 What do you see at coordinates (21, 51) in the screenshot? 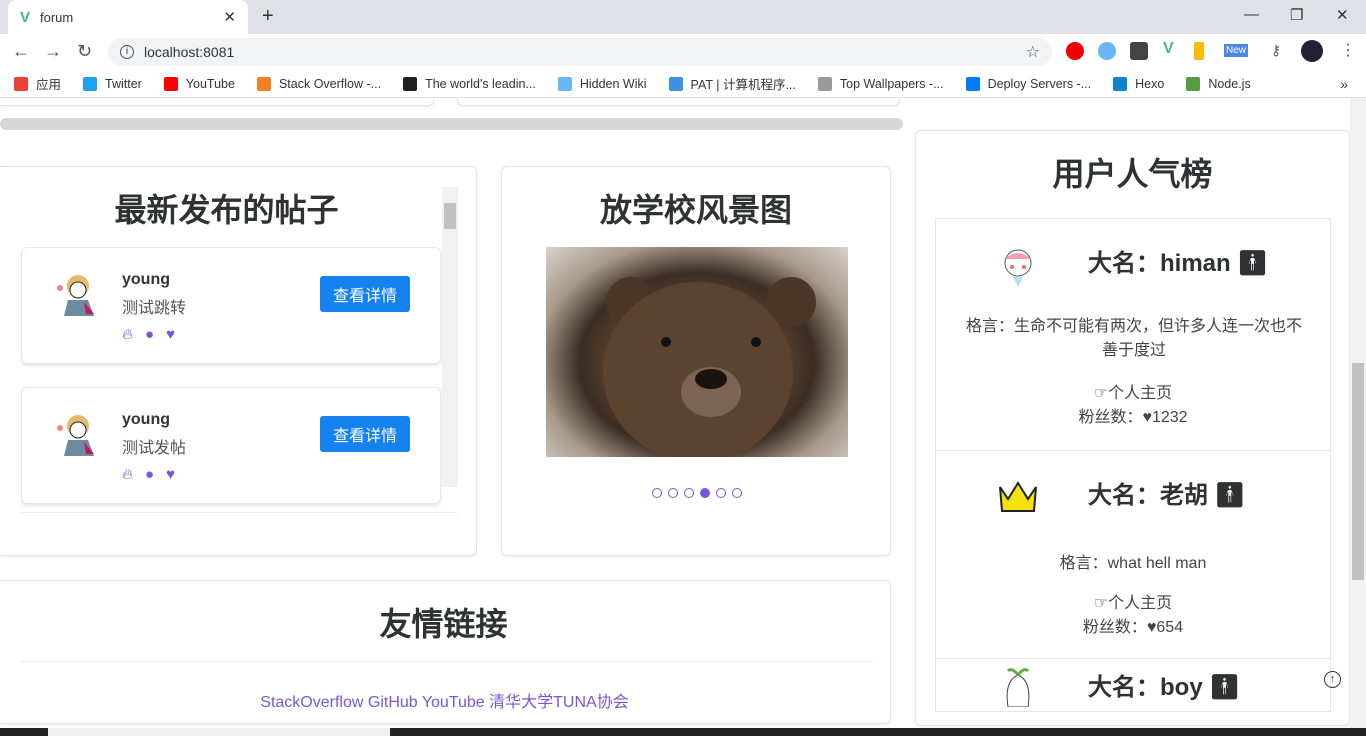
I see `back-icon: ←` at bounding box center [21, 51].